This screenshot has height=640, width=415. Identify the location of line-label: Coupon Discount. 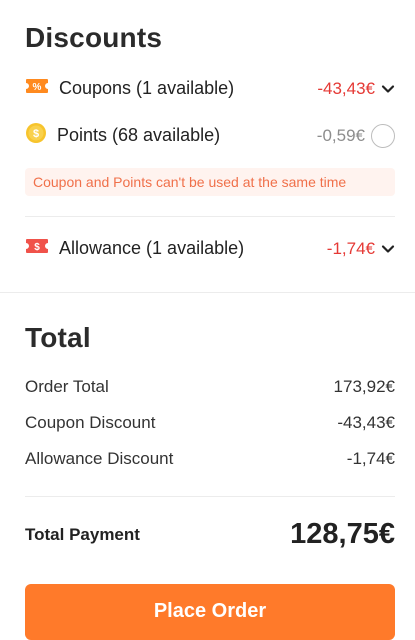
(90, 422).